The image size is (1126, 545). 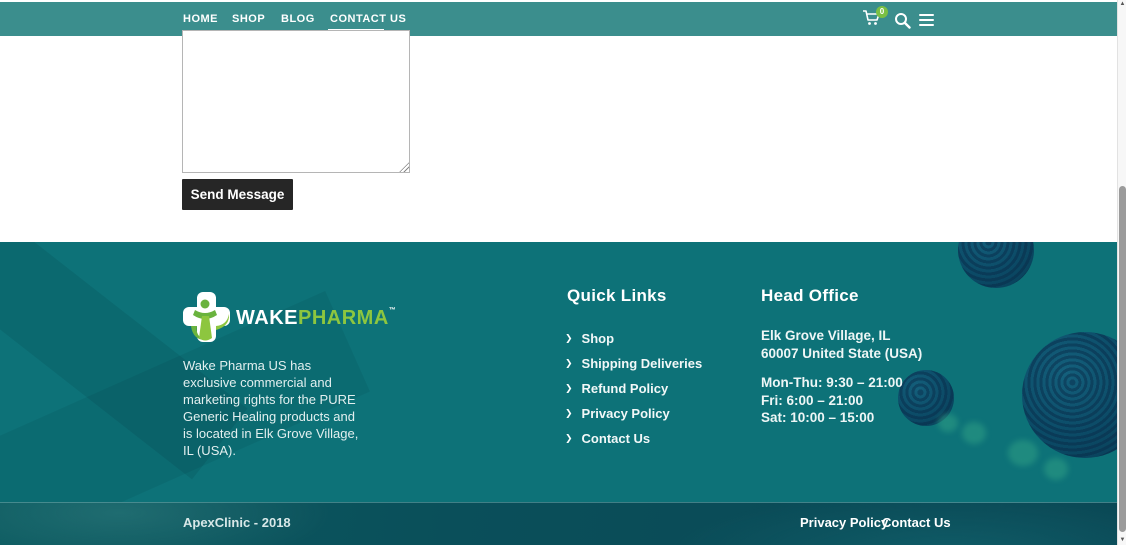 I want to click on copyright-text: ApexClinic - 2018, so click(x=237, y=522).